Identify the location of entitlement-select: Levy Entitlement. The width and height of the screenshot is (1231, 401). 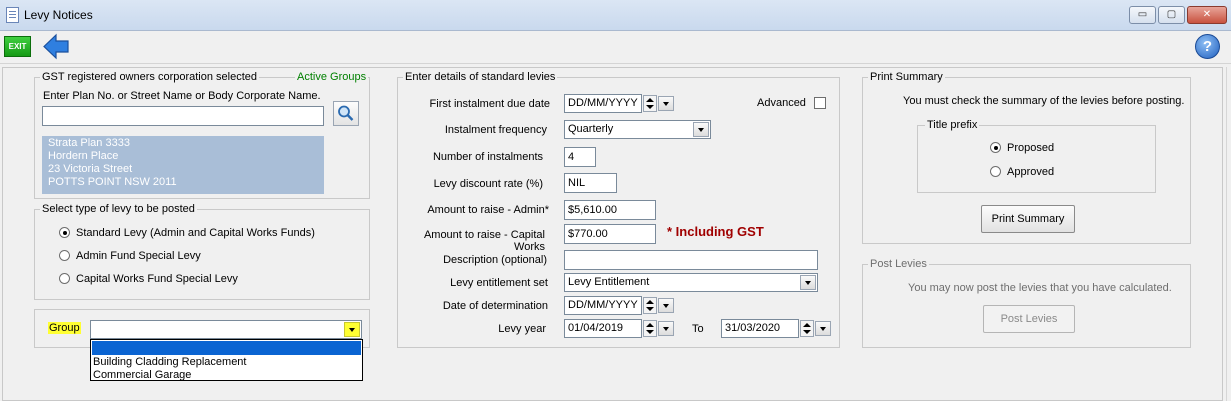
(691, 282).